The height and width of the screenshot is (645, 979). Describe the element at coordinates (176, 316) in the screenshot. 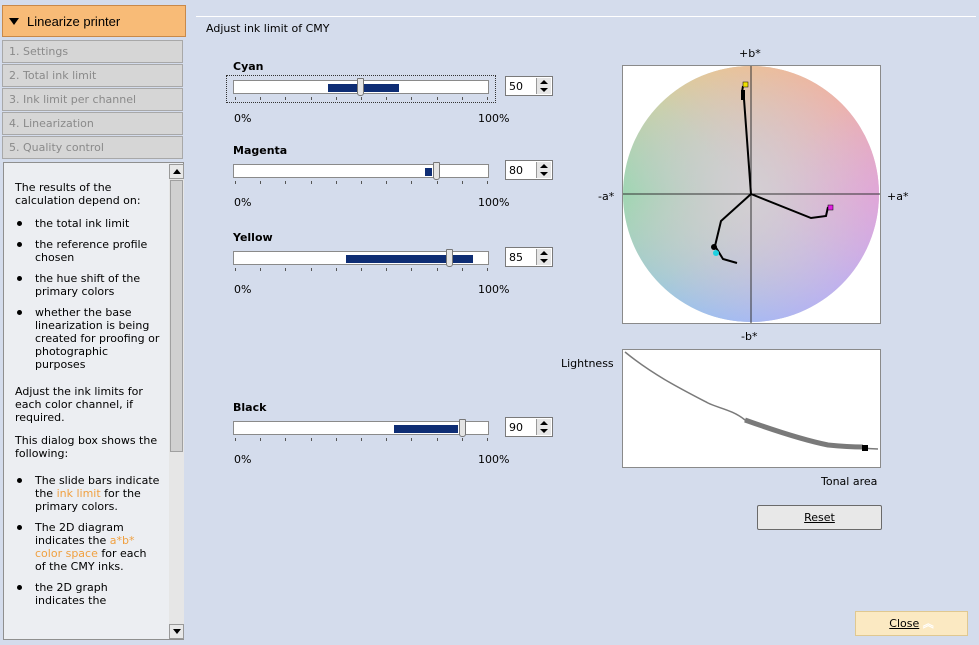

I see `scroll-thumb` at that location.